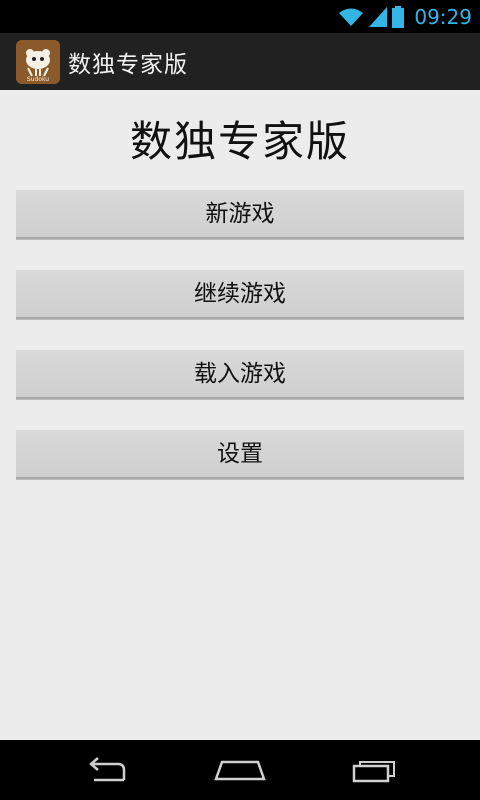 The height and width of the screenshot is (800, 480). Describe the element at coordinates (240, 374) in the screenshot. I see `load-game-button: 载入游戏` at that location.